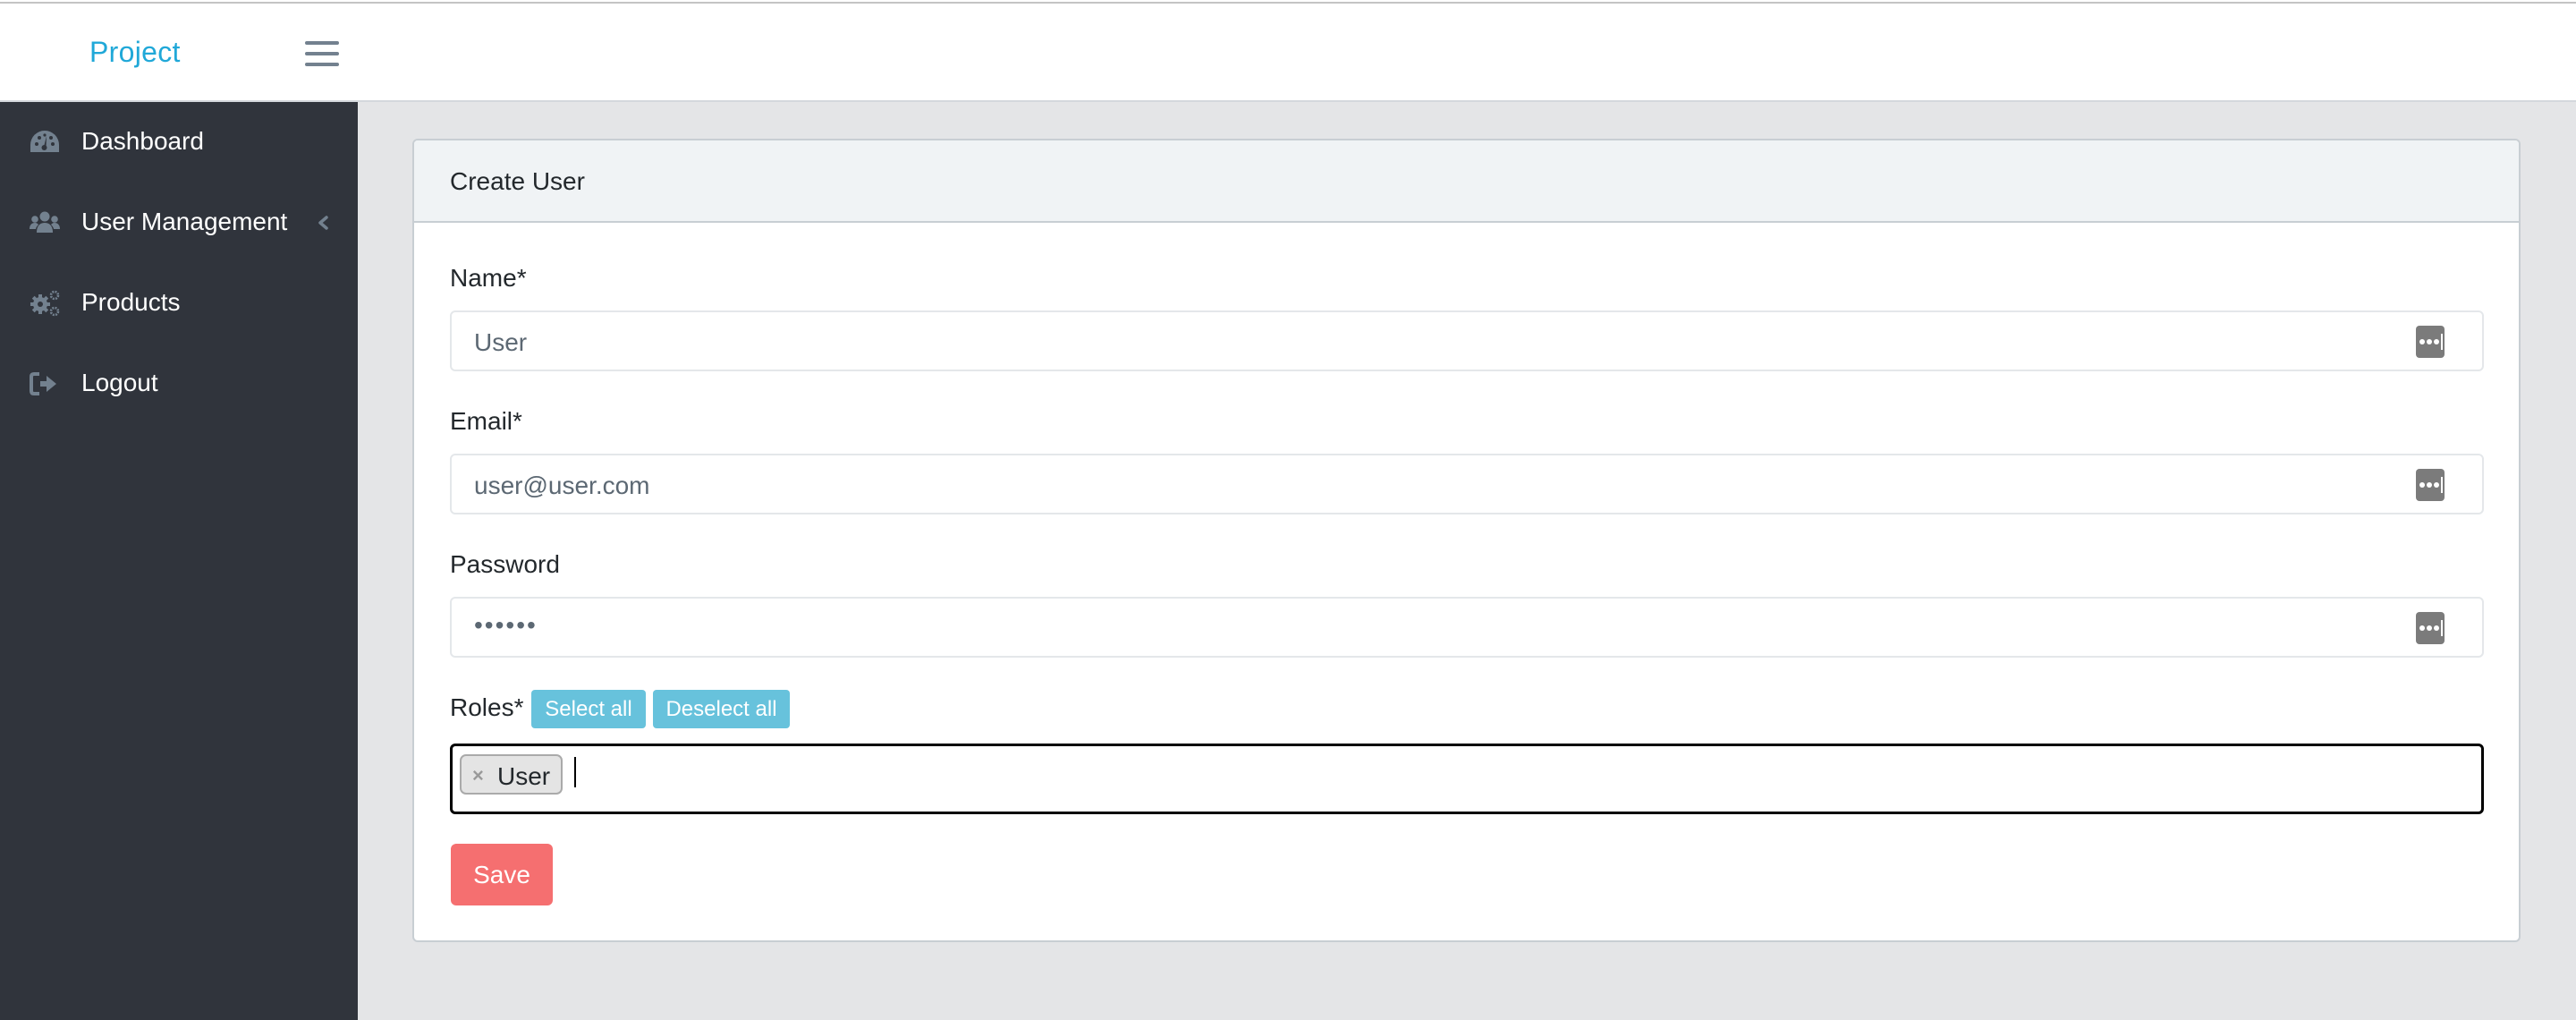 This screenshot has height=1020, width=2576. I want to click on chevron-left-icon, so click(323, 223).